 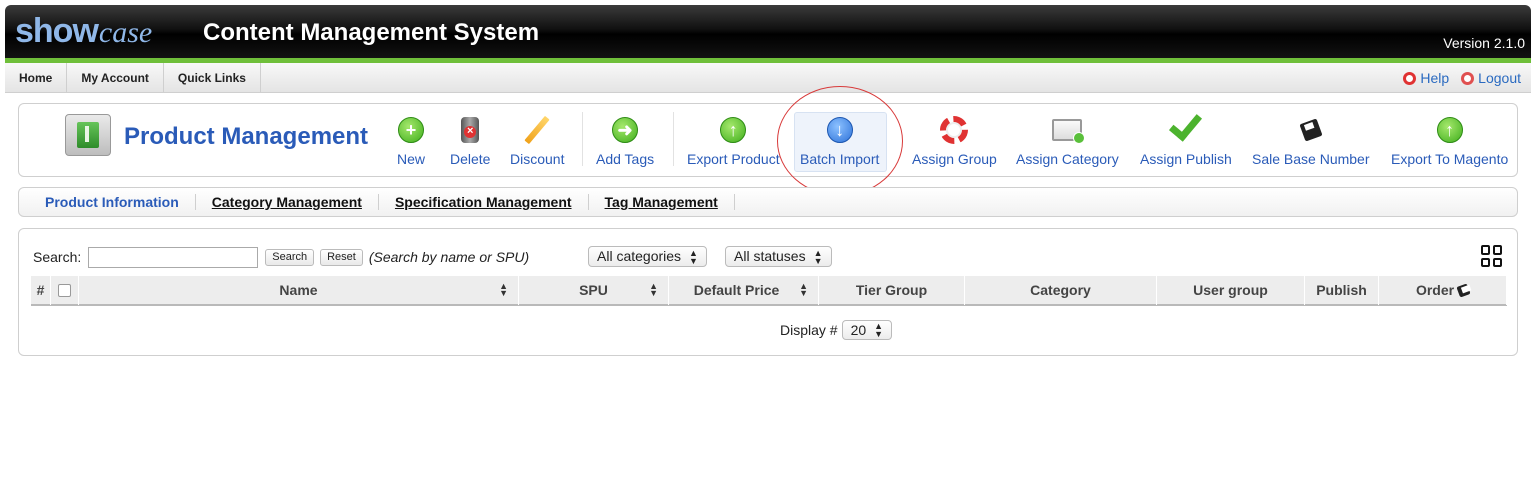 I want to click on pencil-icon, so click(x=537, y=130).